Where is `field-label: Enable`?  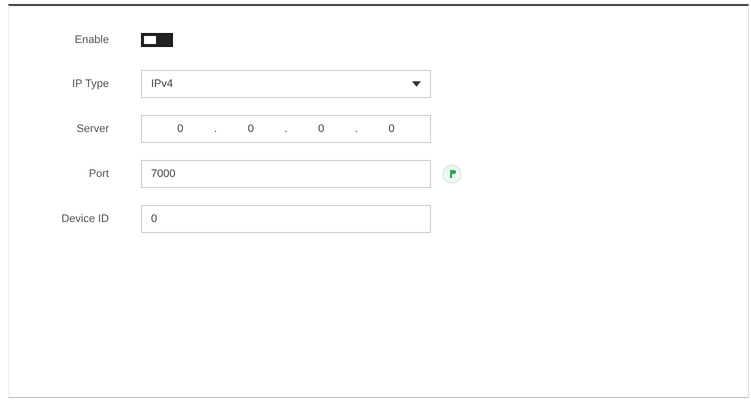
field-label: Enable is located at coordinates (91, 40).